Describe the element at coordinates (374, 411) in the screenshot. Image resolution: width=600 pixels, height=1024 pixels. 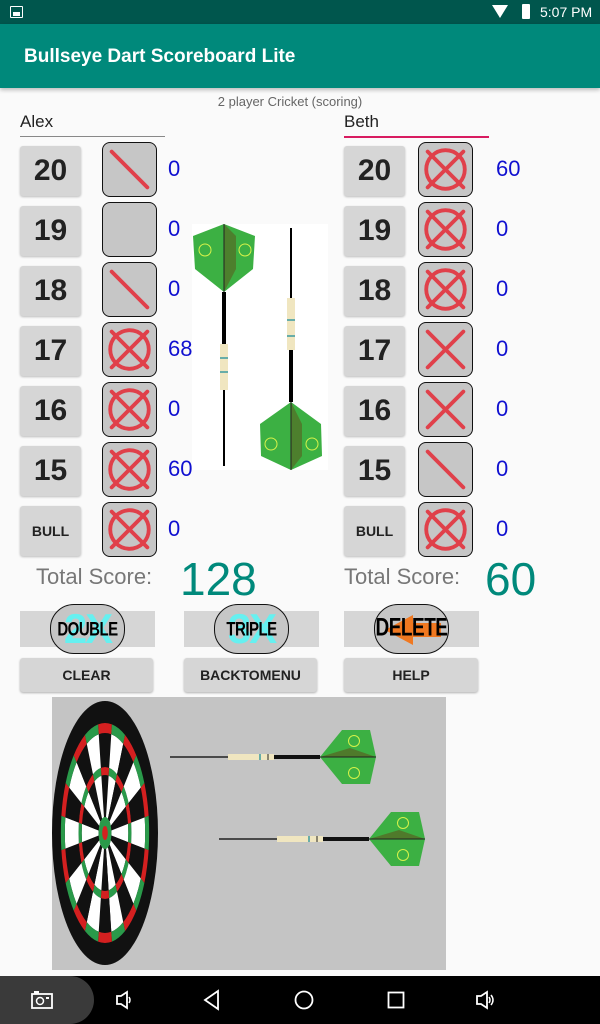
I see `player-2-target-16-button: 16` at that location.